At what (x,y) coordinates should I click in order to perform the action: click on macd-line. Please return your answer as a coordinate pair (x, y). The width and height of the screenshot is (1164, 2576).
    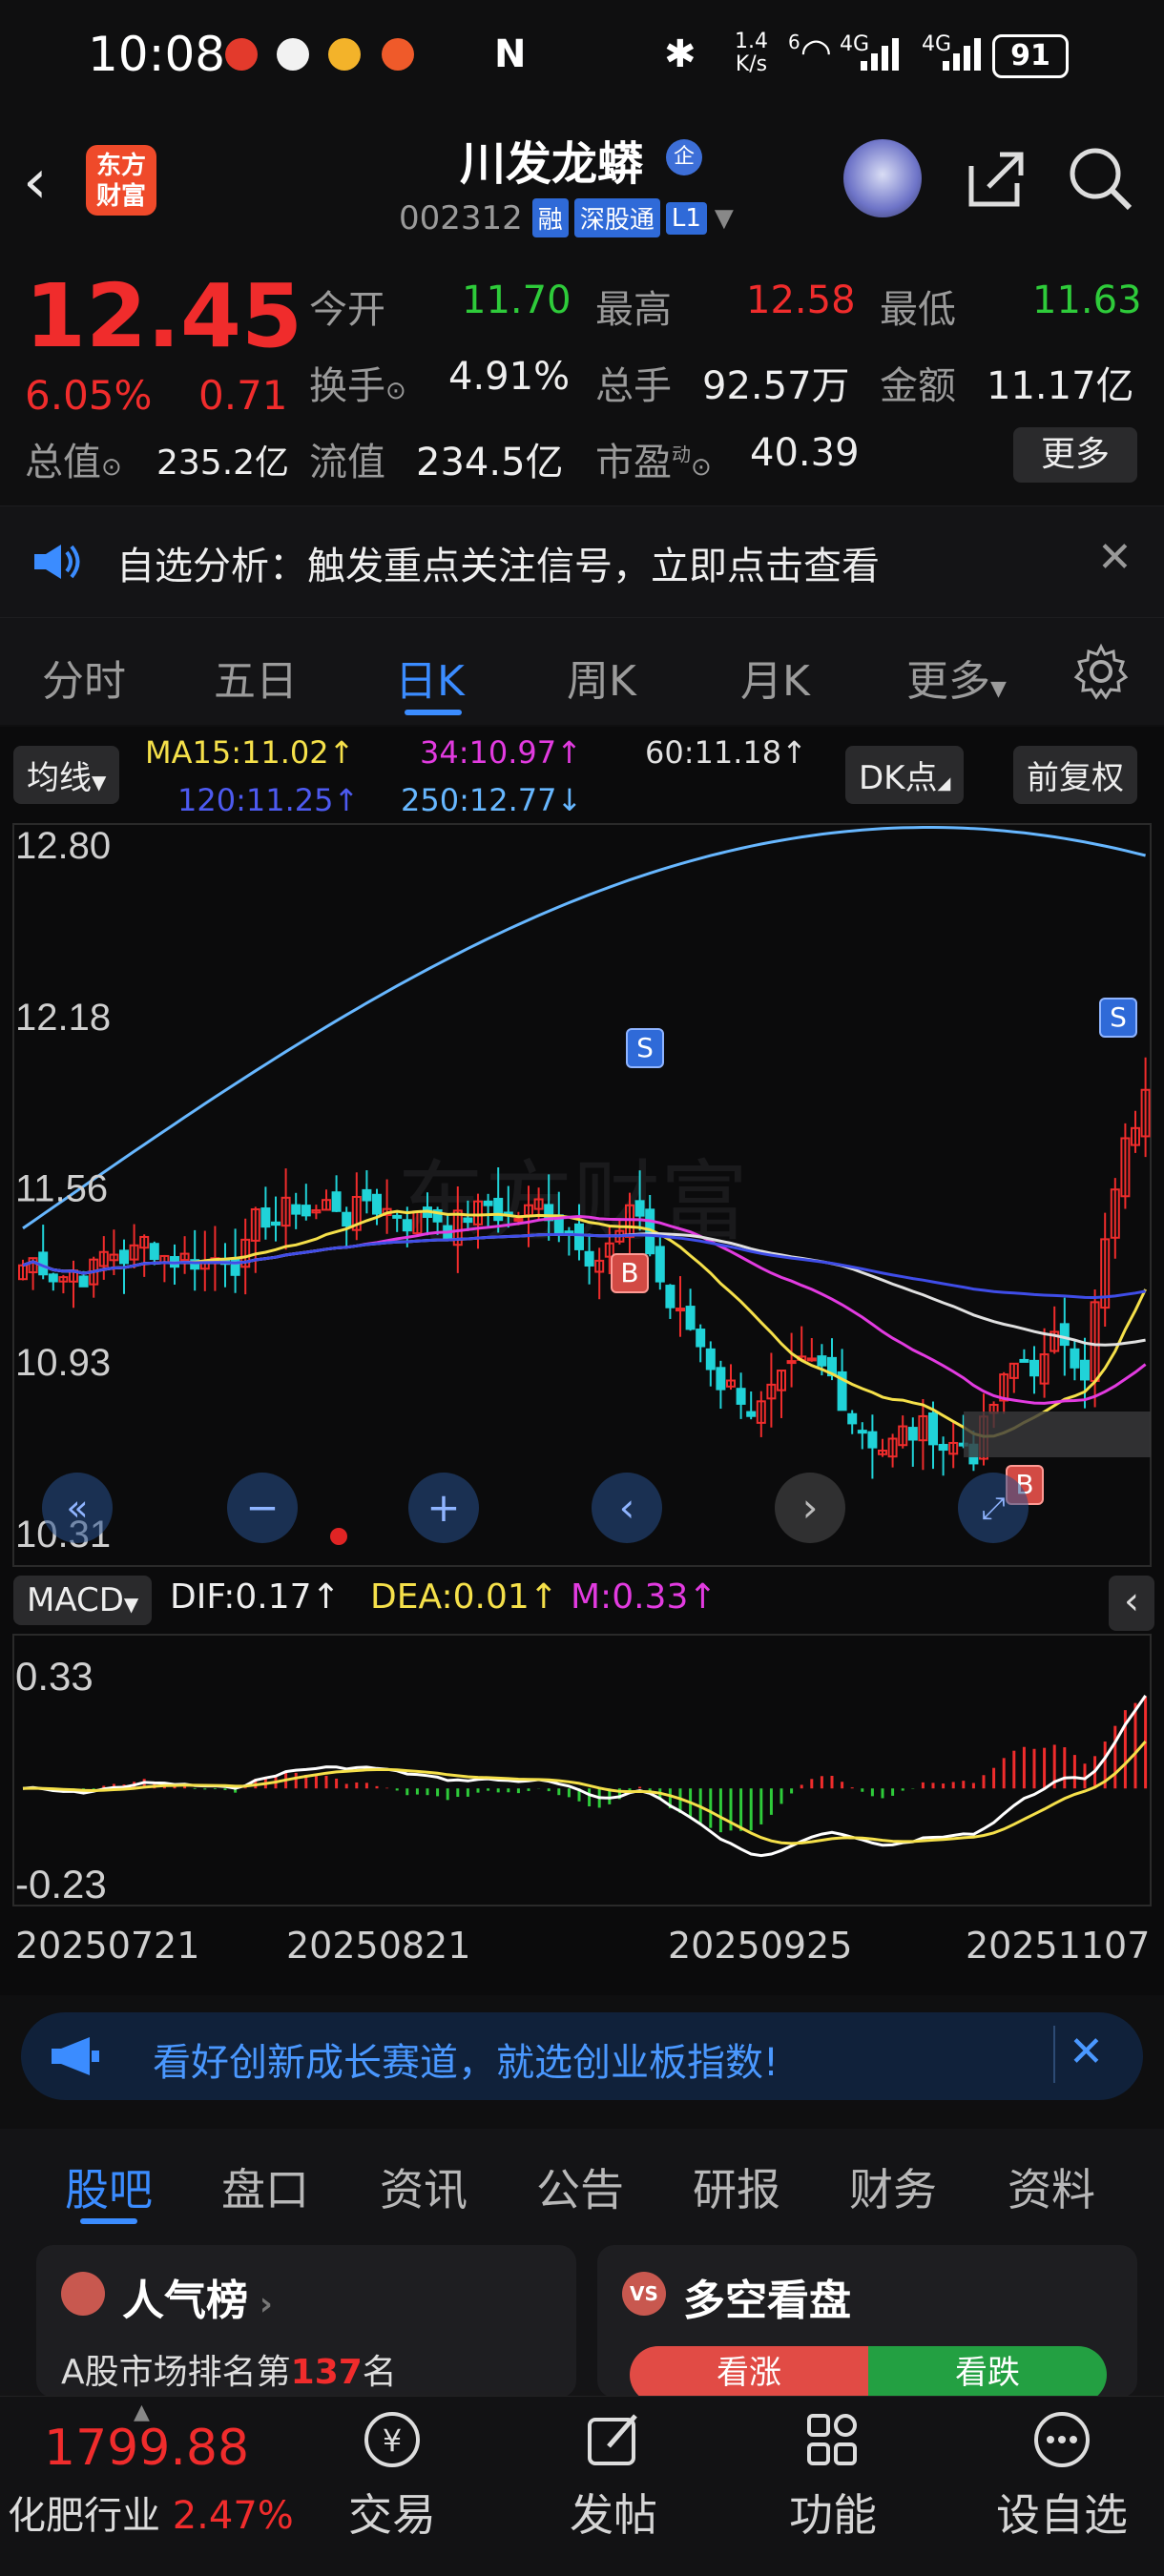
    Looking at the image, I should click on (584, 1776).